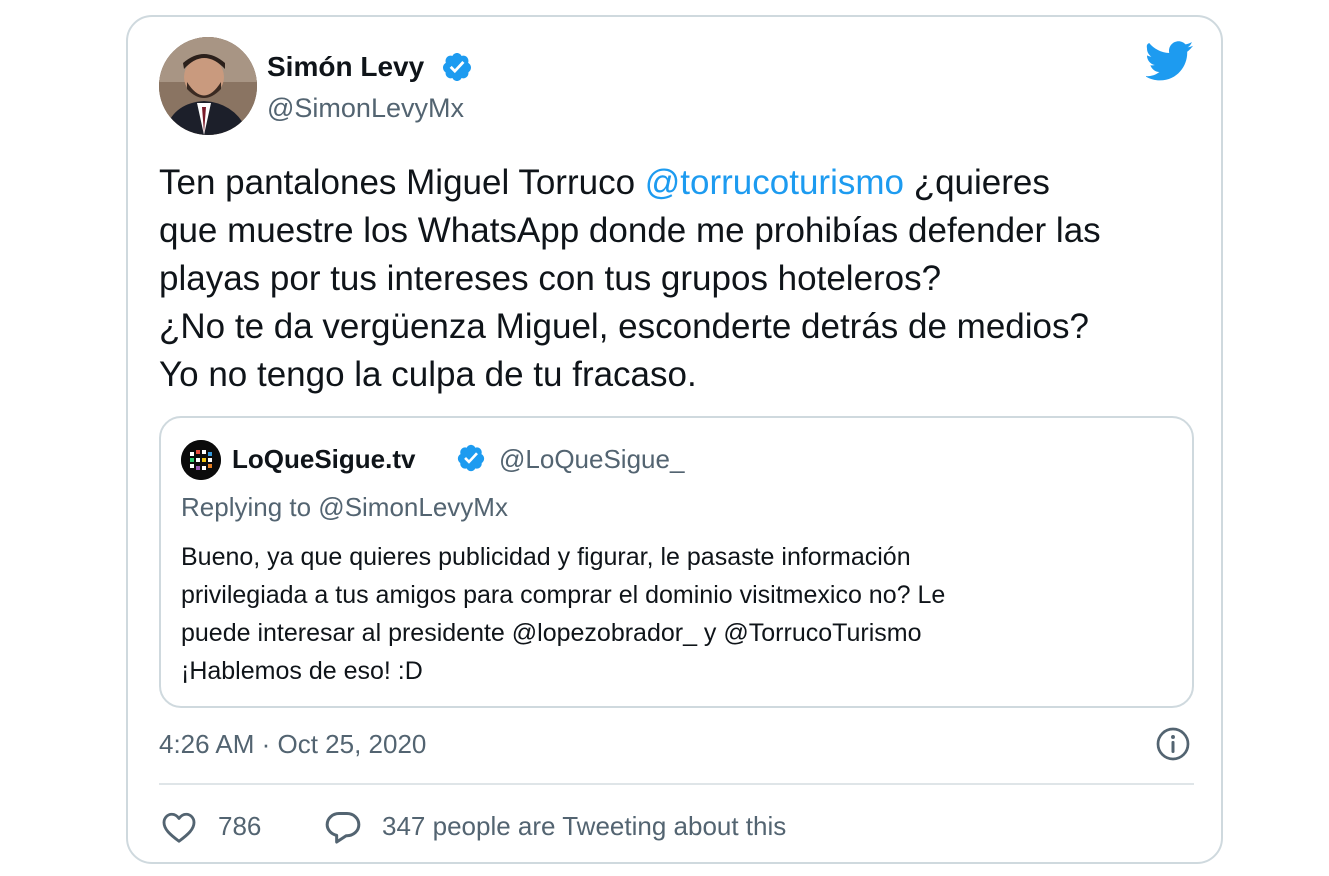 This screenshot has height=876, width=1329. What do you see at coordinates (208, 86) in the screenshot?
I see `author-avatar` at bounding box center [208, 86].